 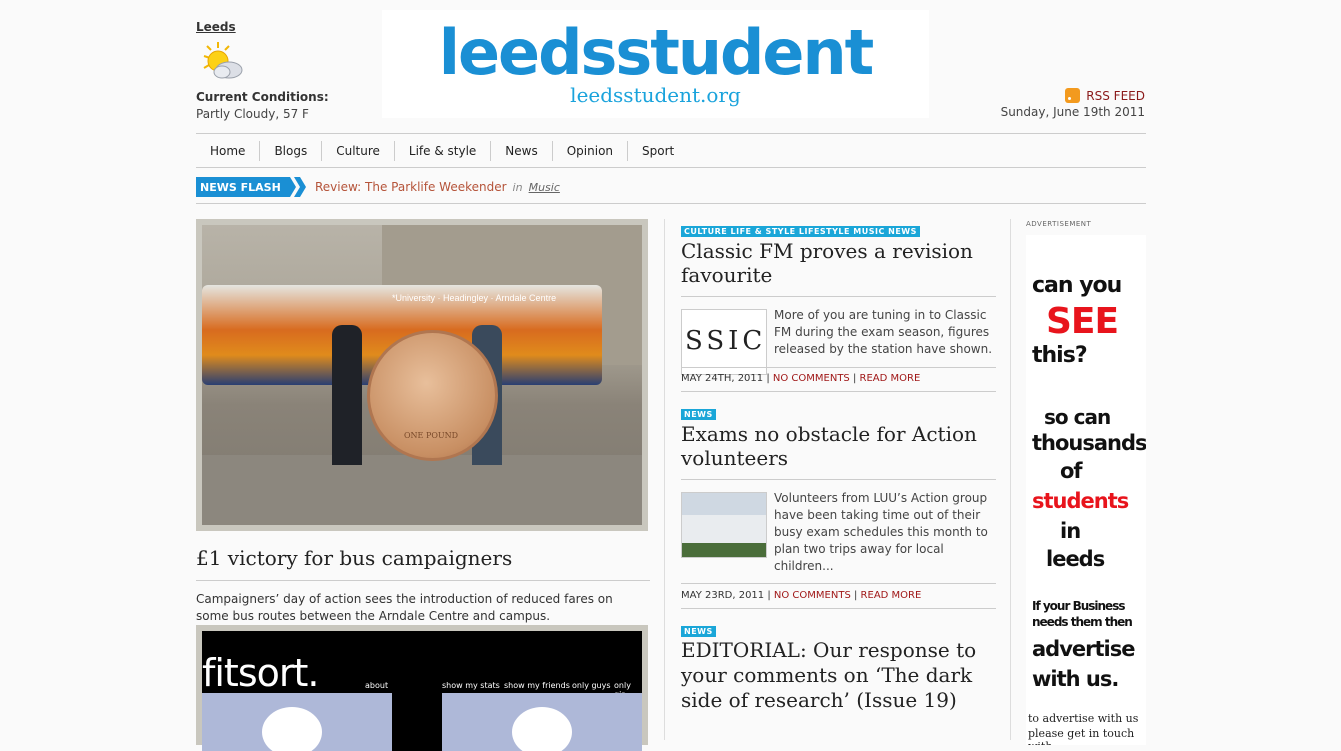 I want to click on ad-small-2: please get in touch with, so click(x=1081, y=736).